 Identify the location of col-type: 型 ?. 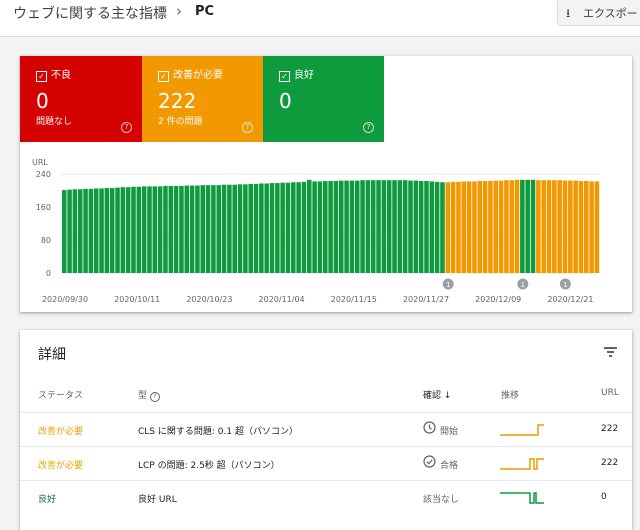
(149, 395).